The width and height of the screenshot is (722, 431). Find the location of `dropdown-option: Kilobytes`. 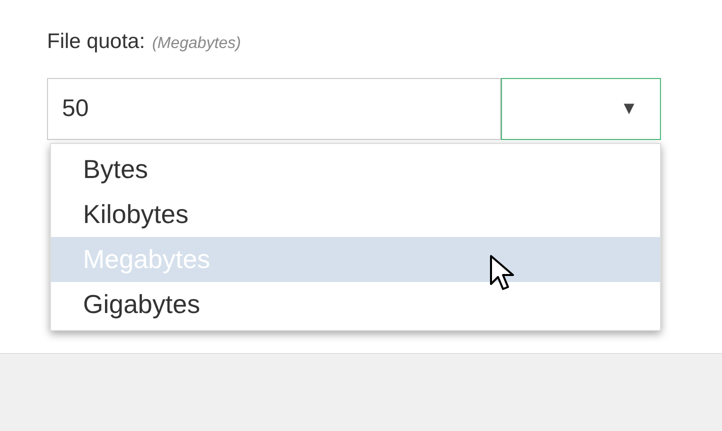

dropdown-option: Kilobytes is located at coordinates (355, 214).